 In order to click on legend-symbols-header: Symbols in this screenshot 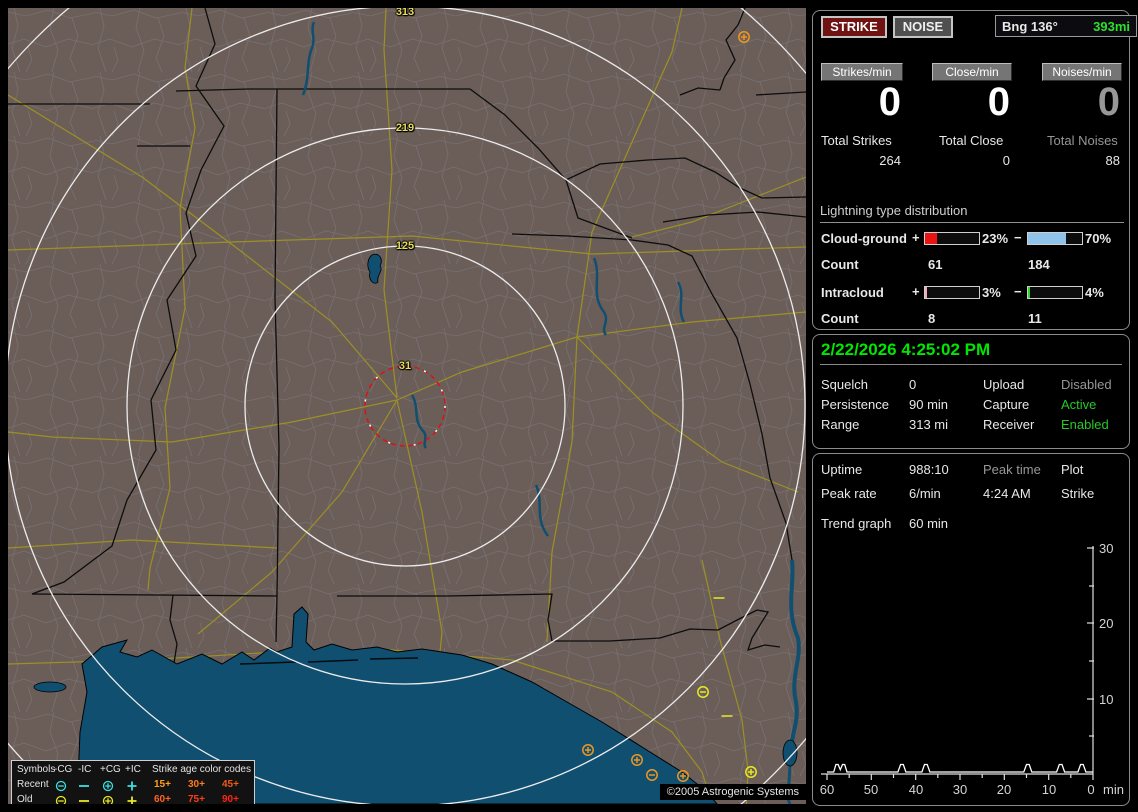, I will do `click(36, 769)`.